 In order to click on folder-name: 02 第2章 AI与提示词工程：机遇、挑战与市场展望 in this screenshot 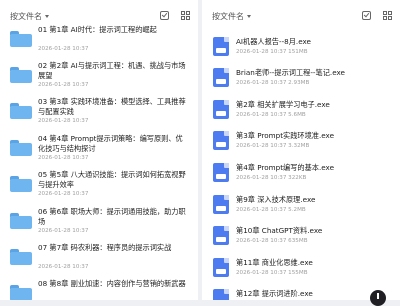, I will do `click(112, 70)`.